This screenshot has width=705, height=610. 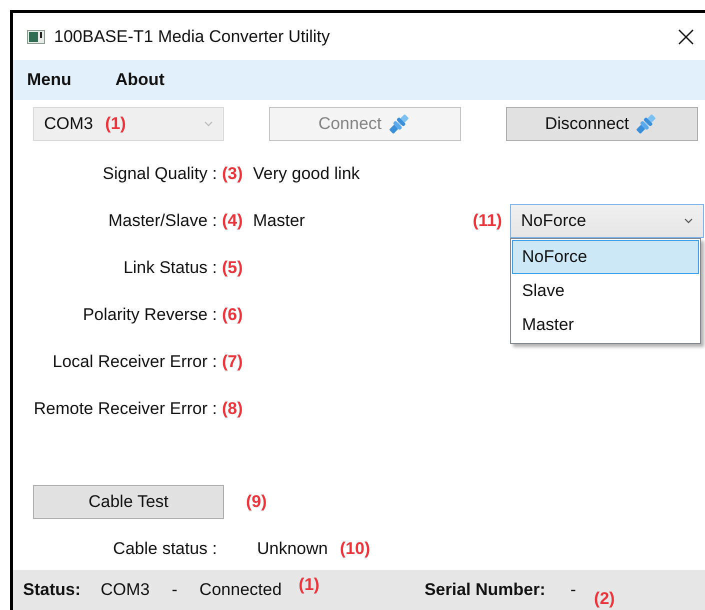 I want to click on status-label: Status:, so click(x=52, y=590).